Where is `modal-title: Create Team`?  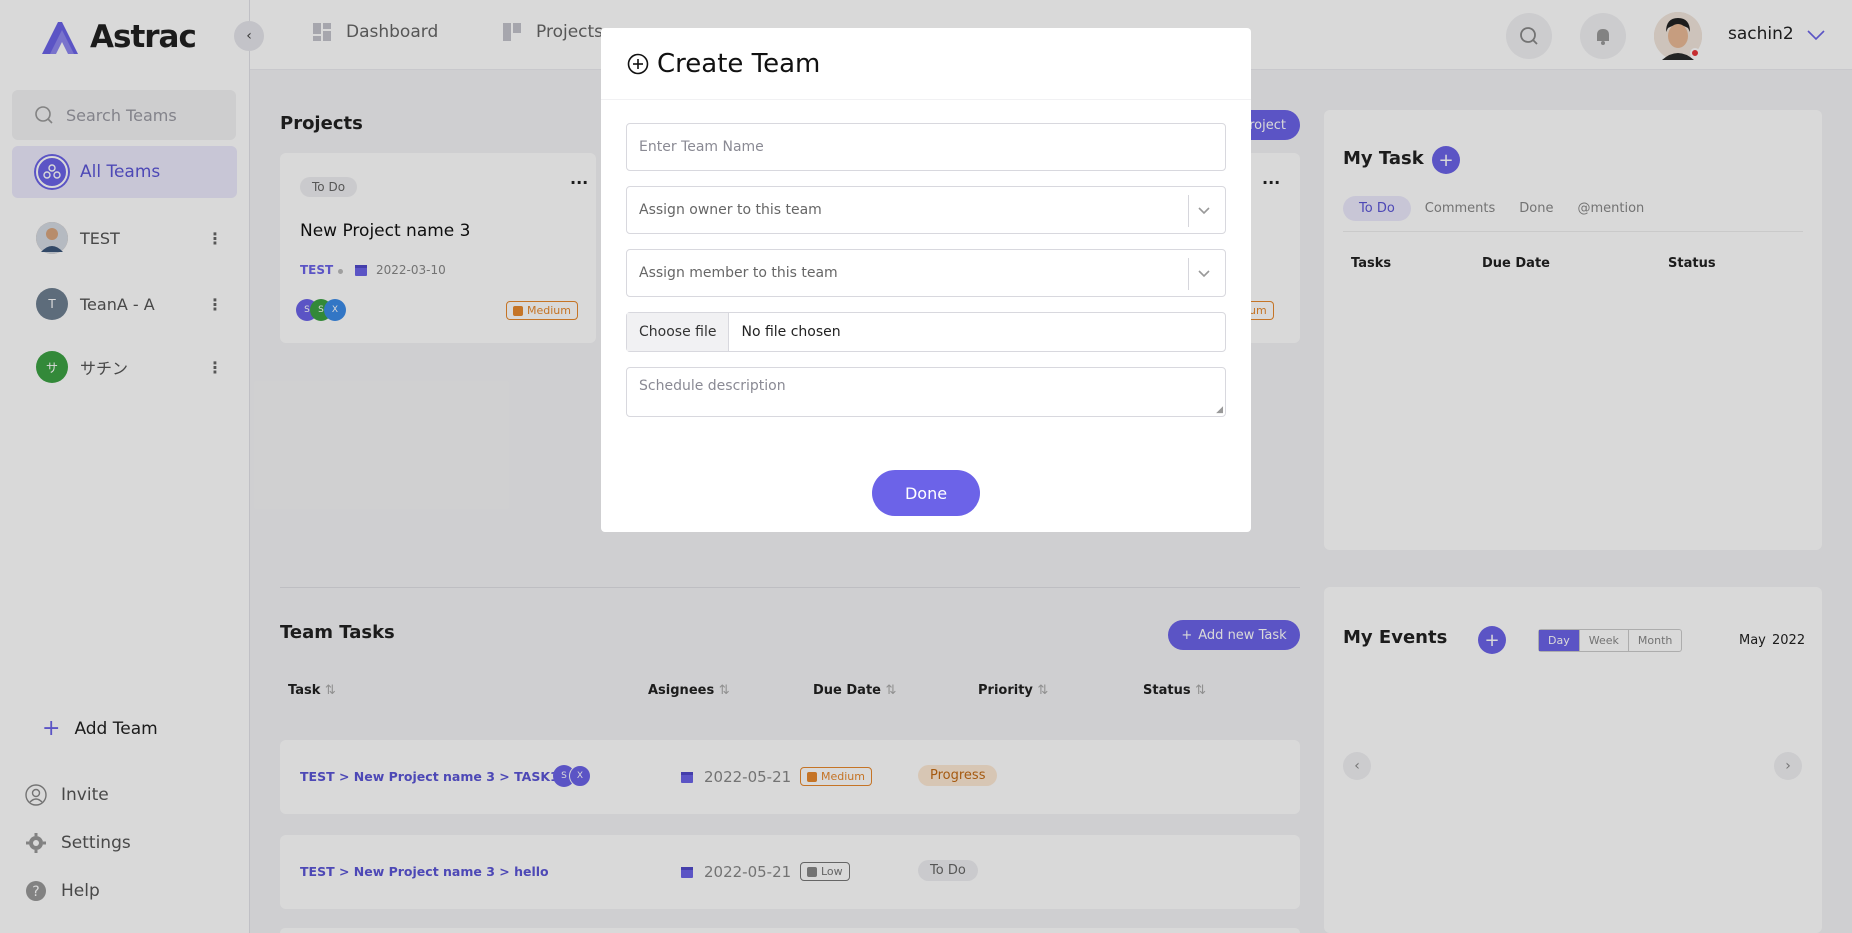 modal-title: Create Team is located at coordinates (739, 63).